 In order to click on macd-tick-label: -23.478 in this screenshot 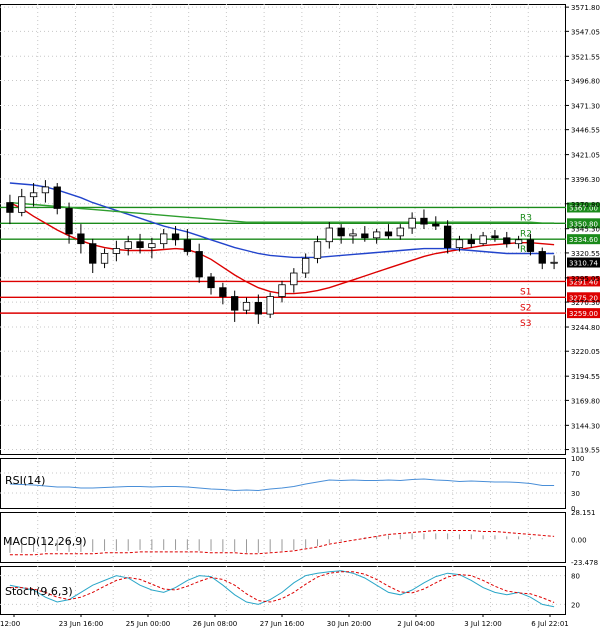, I will do `click(584, 563)`.